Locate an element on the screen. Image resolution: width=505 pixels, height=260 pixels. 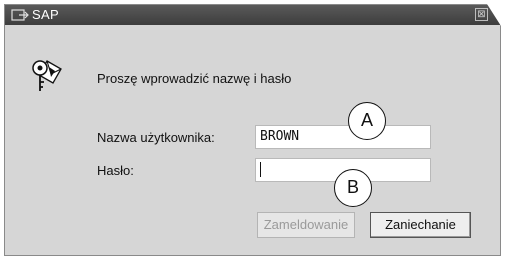
title-bar: SAP ⊠ is located at coordinates (252, 15).